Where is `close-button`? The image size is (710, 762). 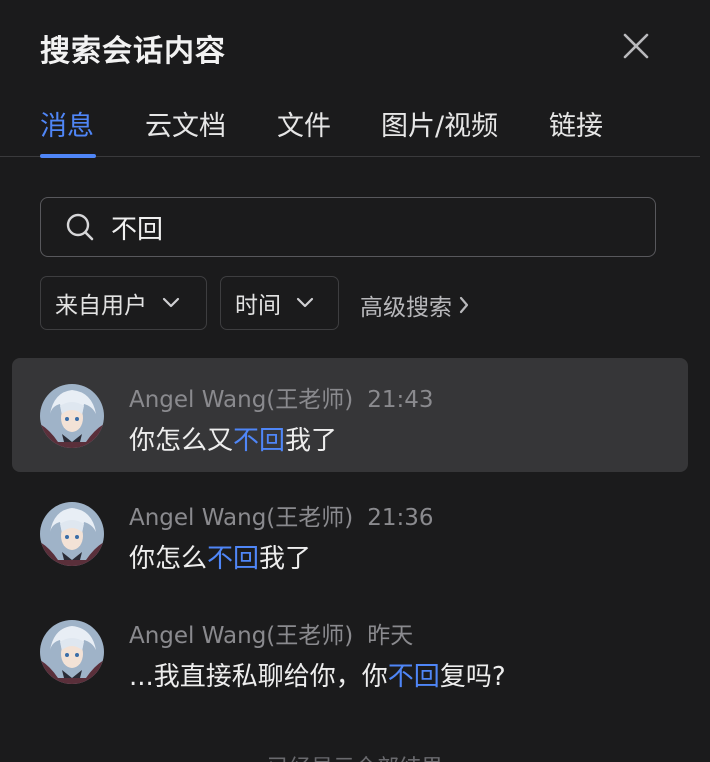
close-button is located at coordinates (636, 46).